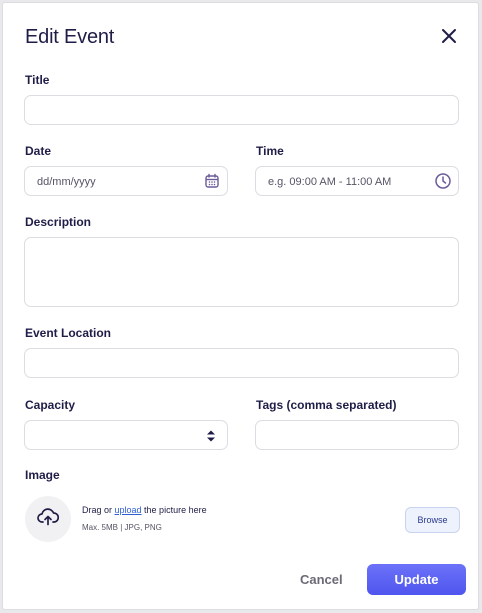 Image resolution: width=482 pixels, height=613 pixels. I want to click on time-placeholder: e.g. 09:00 AM - 11:00 AM, so click(330, 182).